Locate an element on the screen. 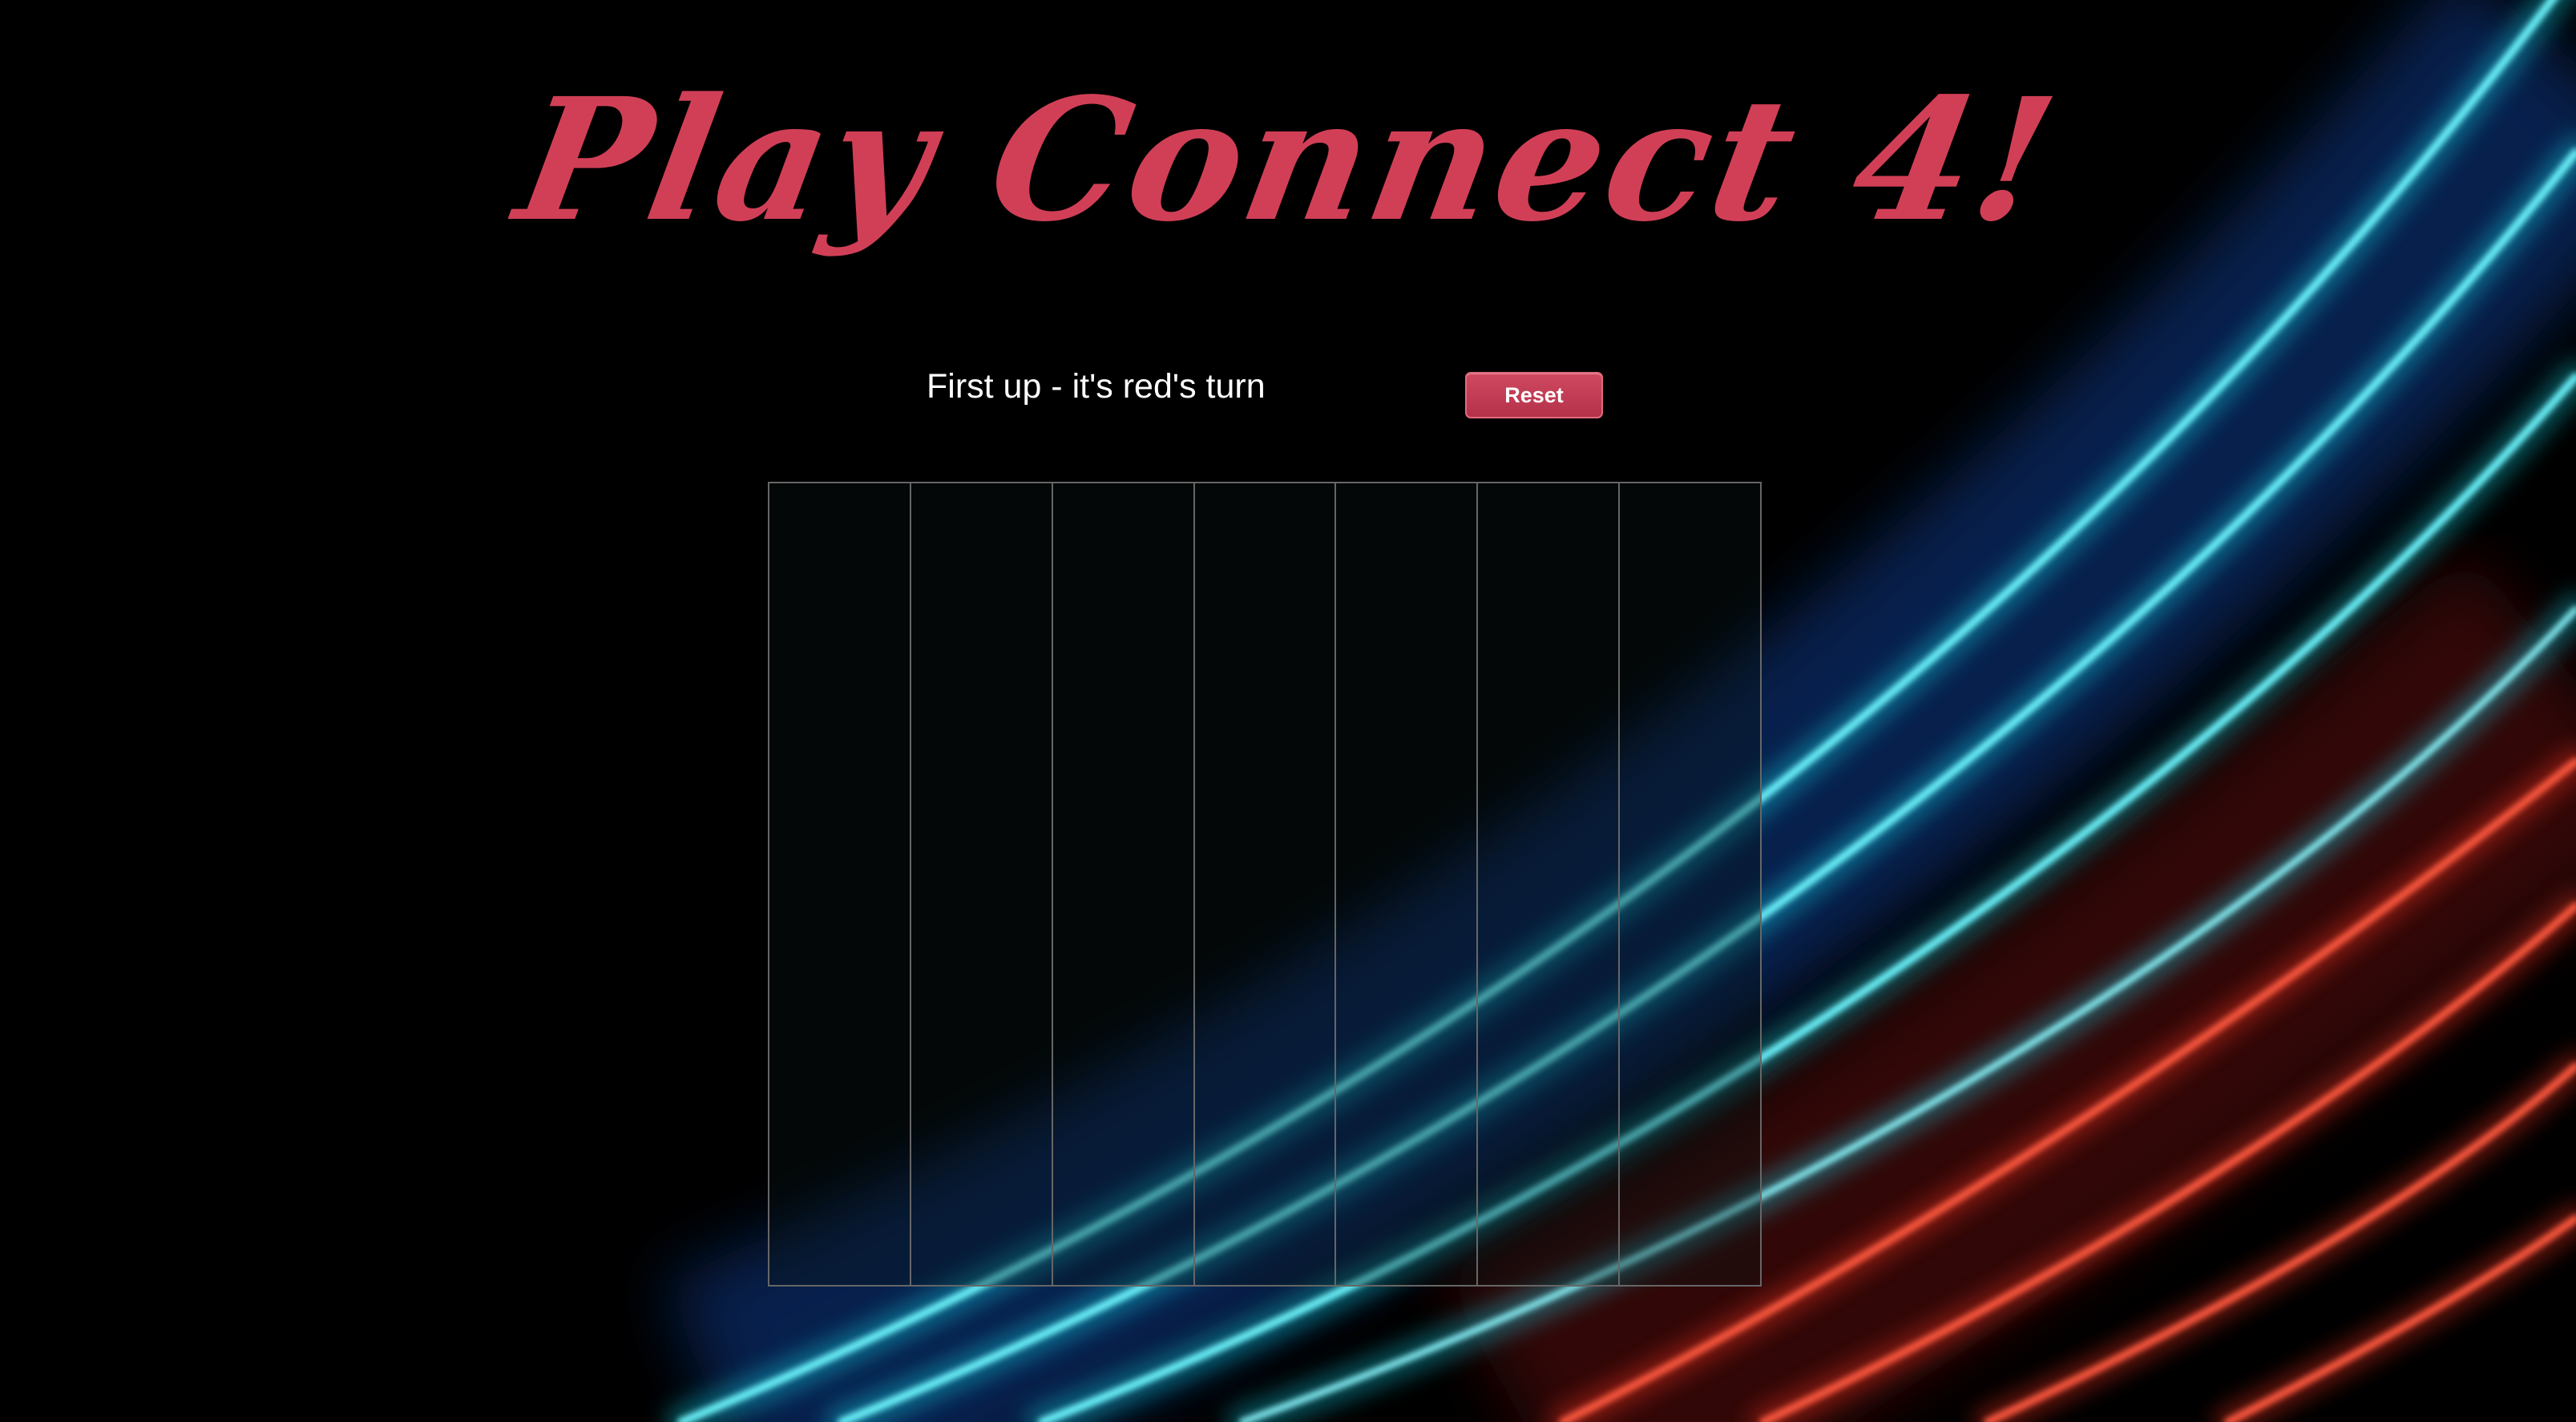 This screenshot has height=1422, width=2576. page-title: Play Connect 4! is located at coordinates (1288, 160).